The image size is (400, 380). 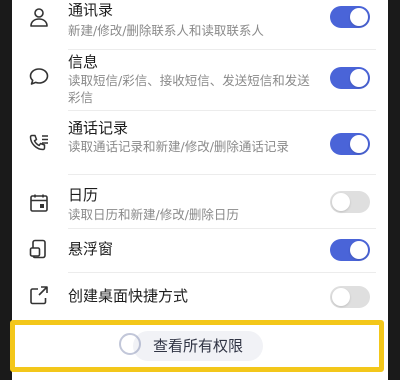 What do you see at coordinates (39, 249) in the screenshot?
I see `floating-window-icon` at bounding box center [39, 249].